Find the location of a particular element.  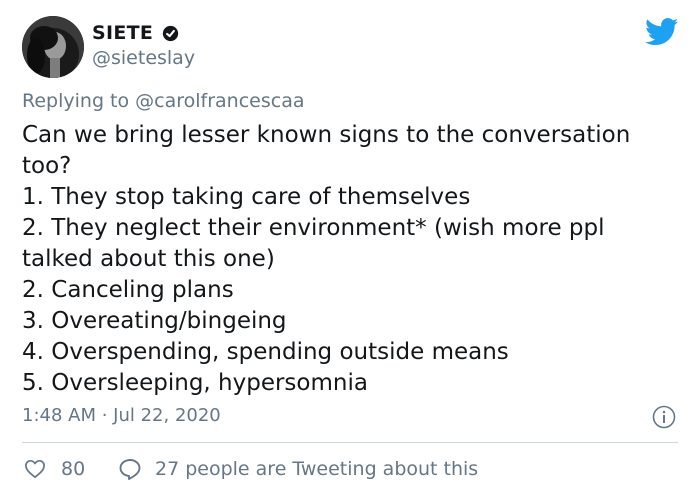

replying-to-mention: @carolfrancescaa is located at coordinates (219, 101).